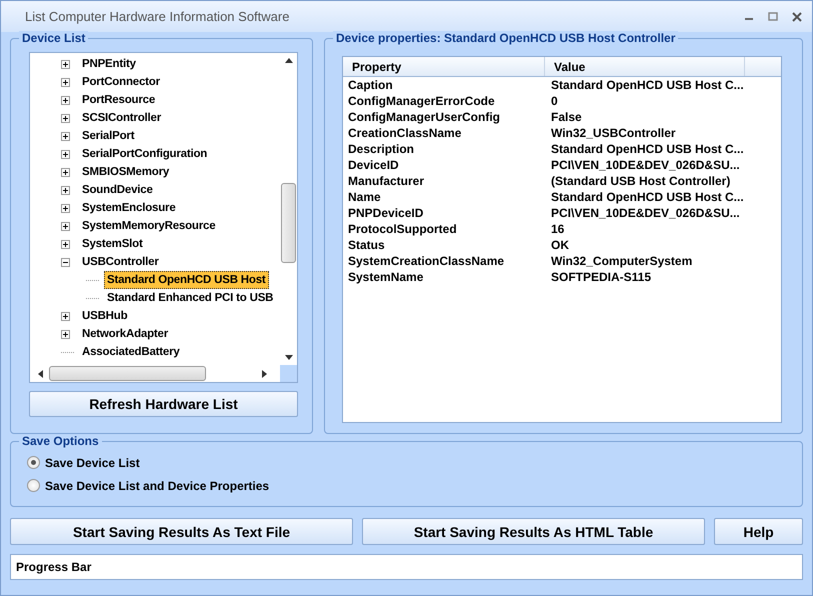 This screenshot has width=813, height=596. Describe the element at coordinates (622, 261) in the screenshot. I see `table-cell-text: Win32_ComputerSystem` at that location.